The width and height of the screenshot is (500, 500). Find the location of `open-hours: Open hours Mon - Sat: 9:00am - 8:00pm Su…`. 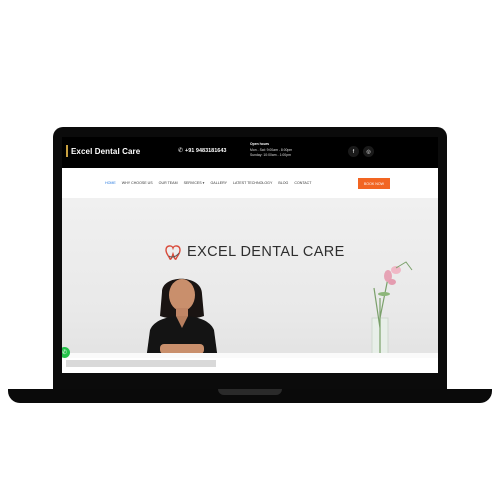

open-hours: Open hours Mon - Sat: 9:00am - 8:00pm Su… is located at coordinates (271, 150).